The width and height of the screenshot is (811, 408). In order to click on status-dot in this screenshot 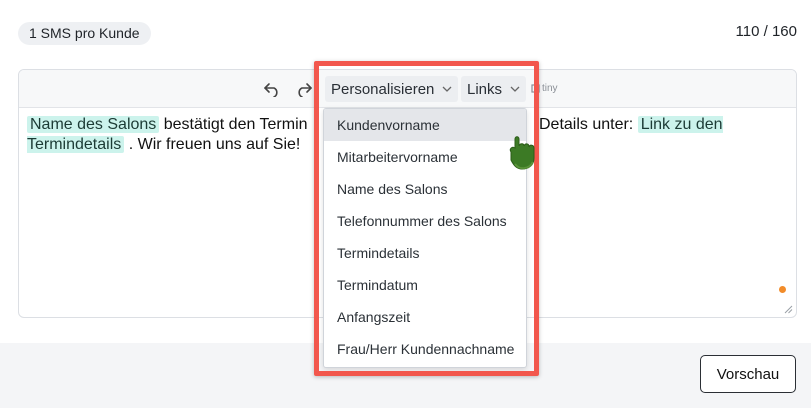, I will do `click(782, 289)`.